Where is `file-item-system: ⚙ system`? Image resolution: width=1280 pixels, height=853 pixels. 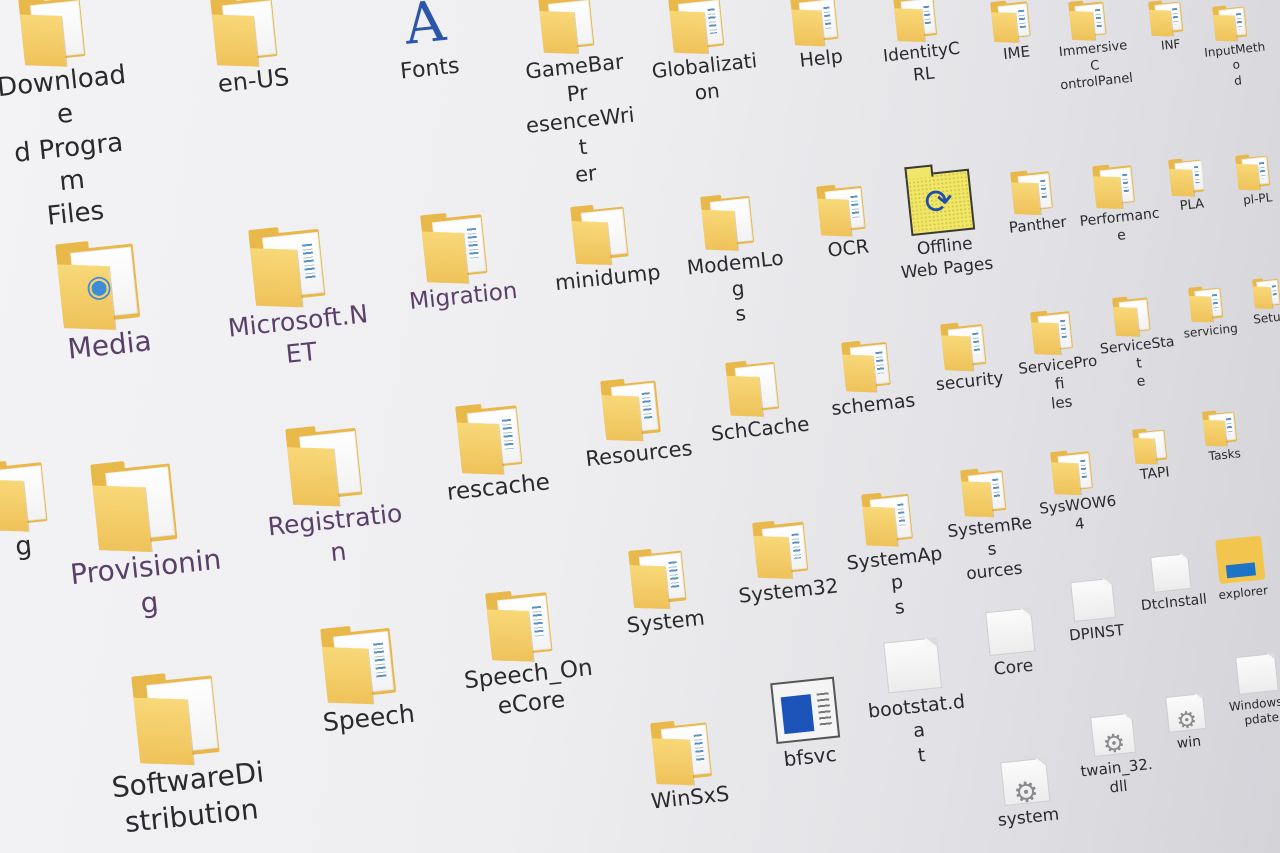
file-item-system: ⚙ system is located at coordinates (1026, 794).